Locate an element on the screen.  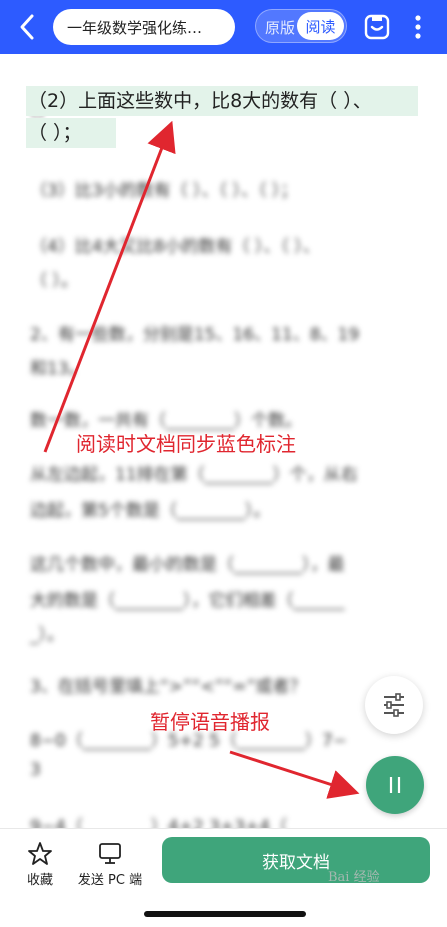
document-line: （4）比4大又比8小的数有（ ）、（ ）、 is located at coordinates (175, 247).